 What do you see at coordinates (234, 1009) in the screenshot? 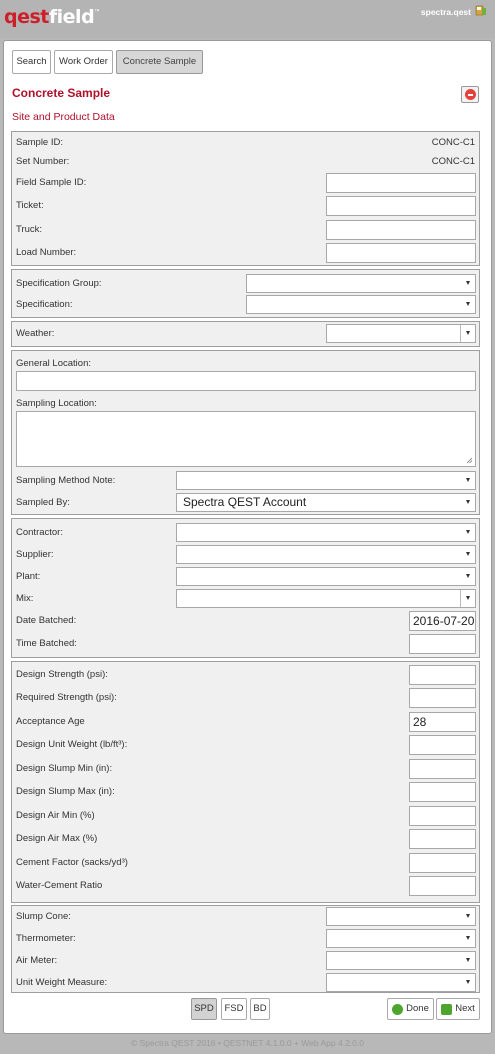
I see `fsd-button: FSD` at bounding box center [234, 1009].